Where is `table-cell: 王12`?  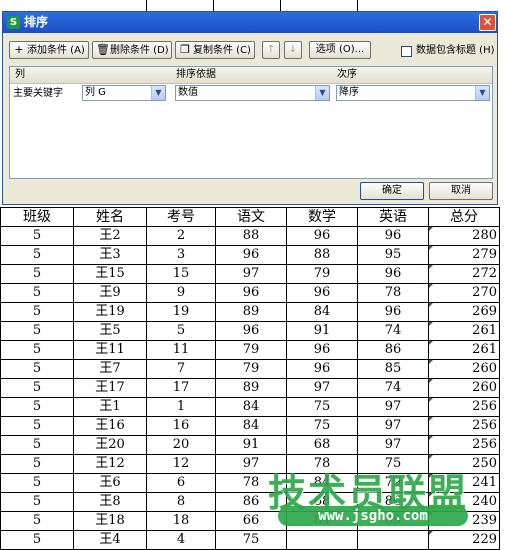 table-cell: 王12 is located at coordinates (110, 464).